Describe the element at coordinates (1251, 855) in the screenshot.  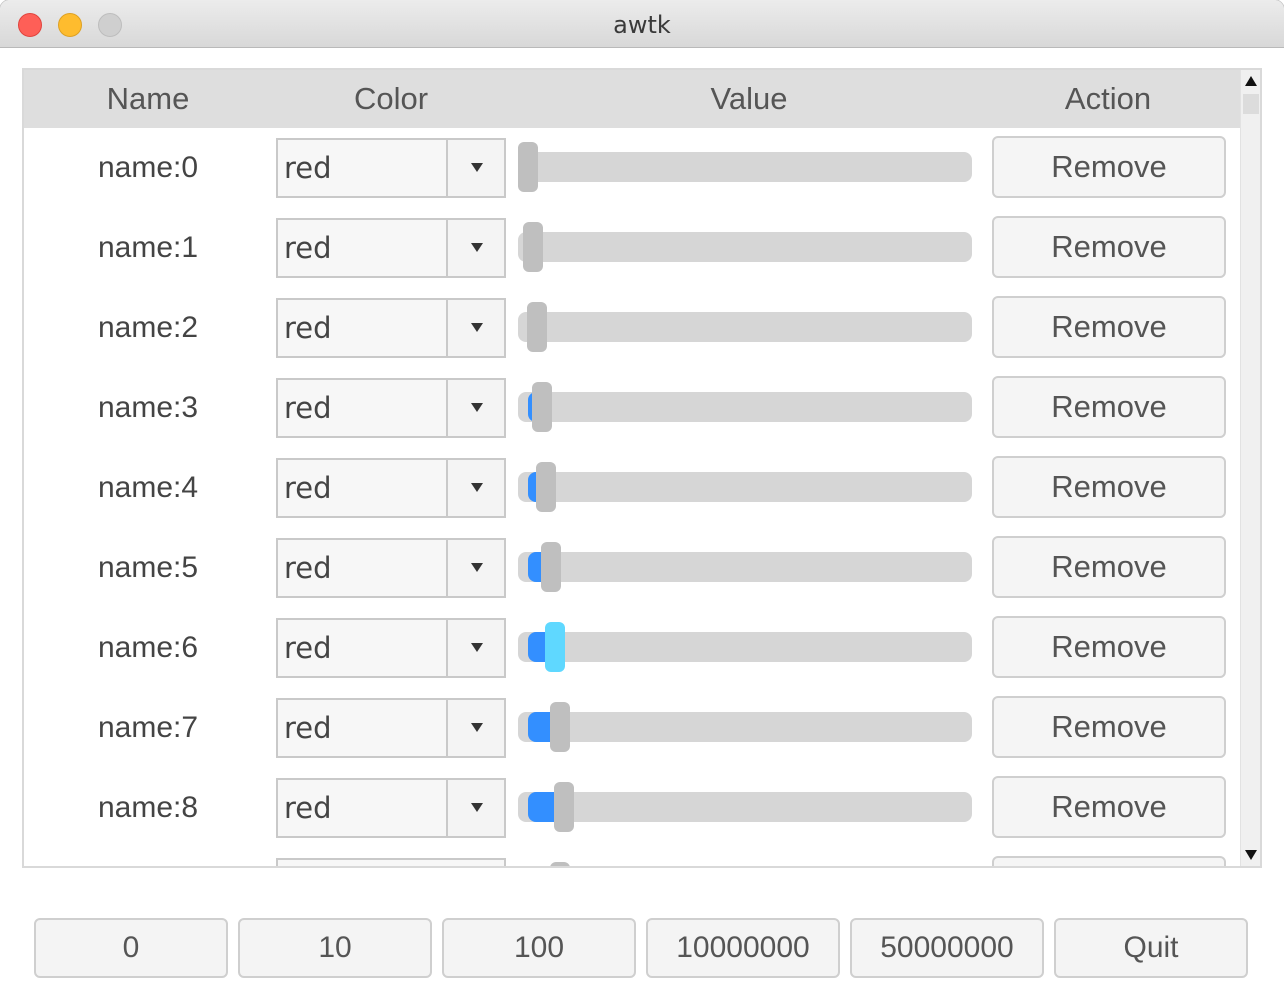
I see `scroll-down-arrow-icon` at that location.